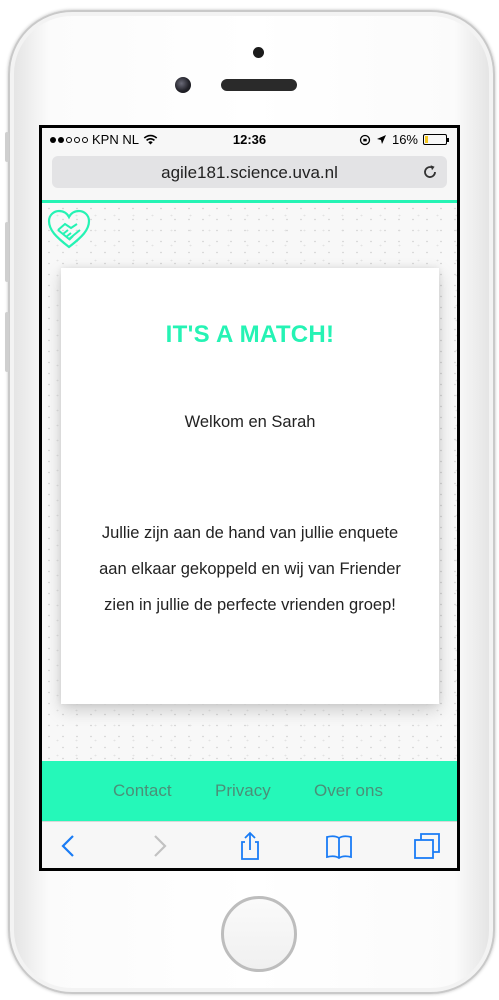 Image resolution: width=499 pixels, height=1000 pixels. I want to click on share-icon, so click(250, 846).